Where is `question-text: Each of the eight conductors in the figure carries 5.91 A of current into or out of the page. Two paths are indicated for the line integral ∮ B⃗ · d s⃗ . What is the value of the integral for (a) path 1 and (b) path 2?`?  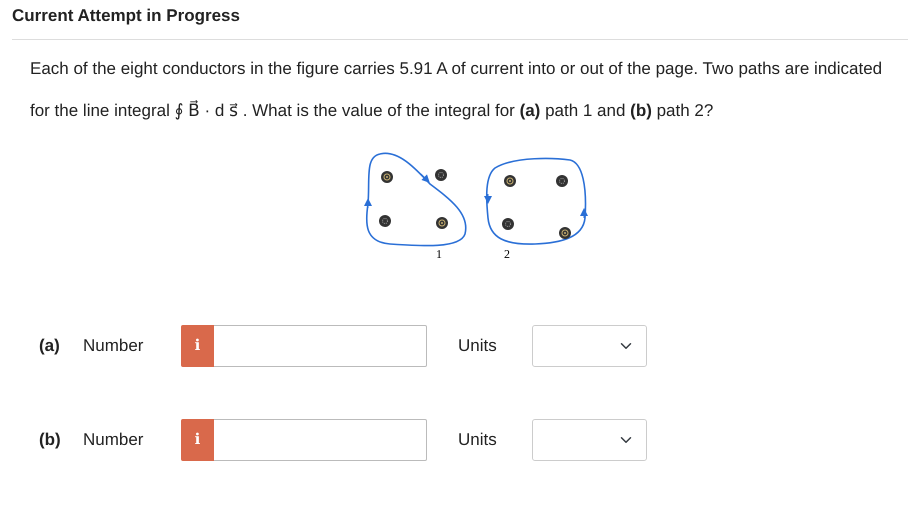 question-text: Each of the eight conductors in the figure carries 5.91 A of current into or out of the page. Two paths are indicated for the line integral ∮ B⃗ · d s⃗ . What is the value of the integral for (a) path 1 and (b) path 2? is located at coordinates (456, 90).